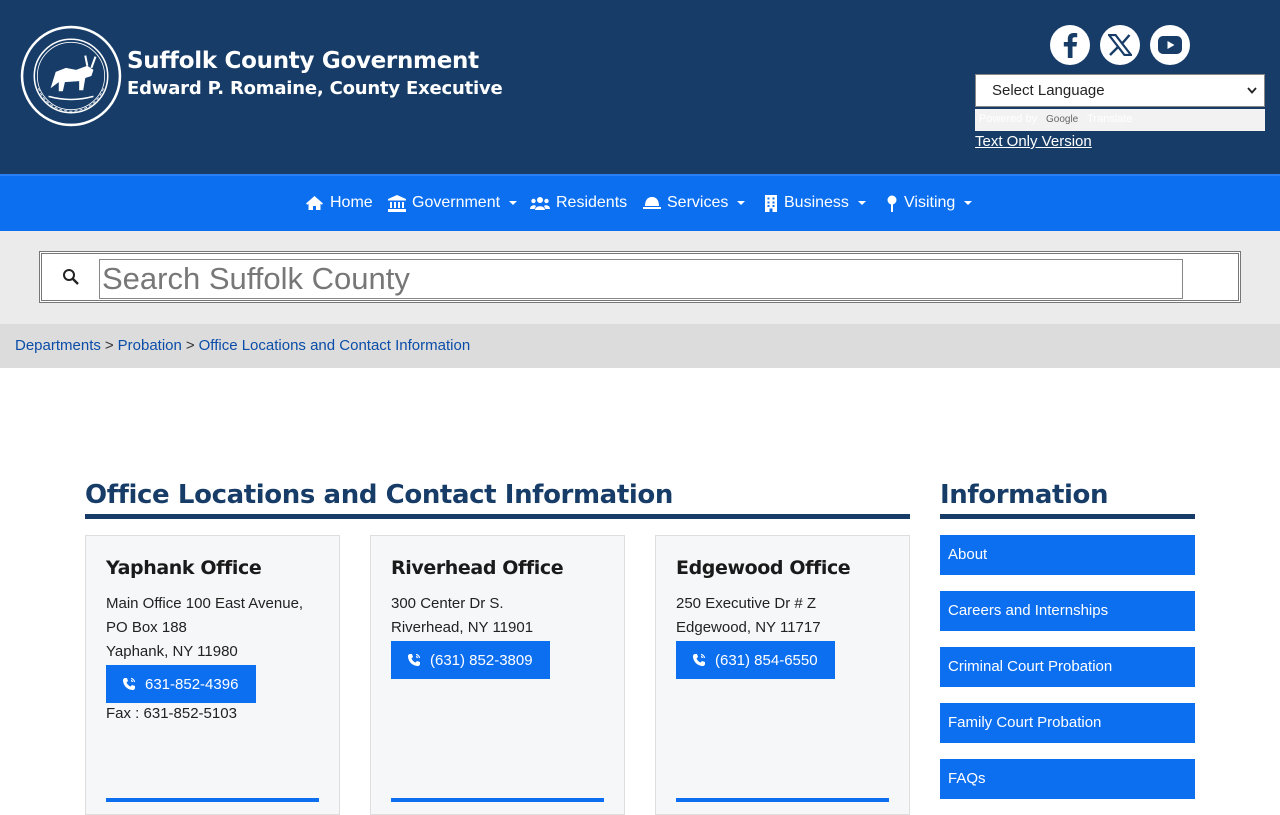 This screenshot has height=815, width=1280. I want to click on phone-button: (631) 854-6550, so click(755, 660).